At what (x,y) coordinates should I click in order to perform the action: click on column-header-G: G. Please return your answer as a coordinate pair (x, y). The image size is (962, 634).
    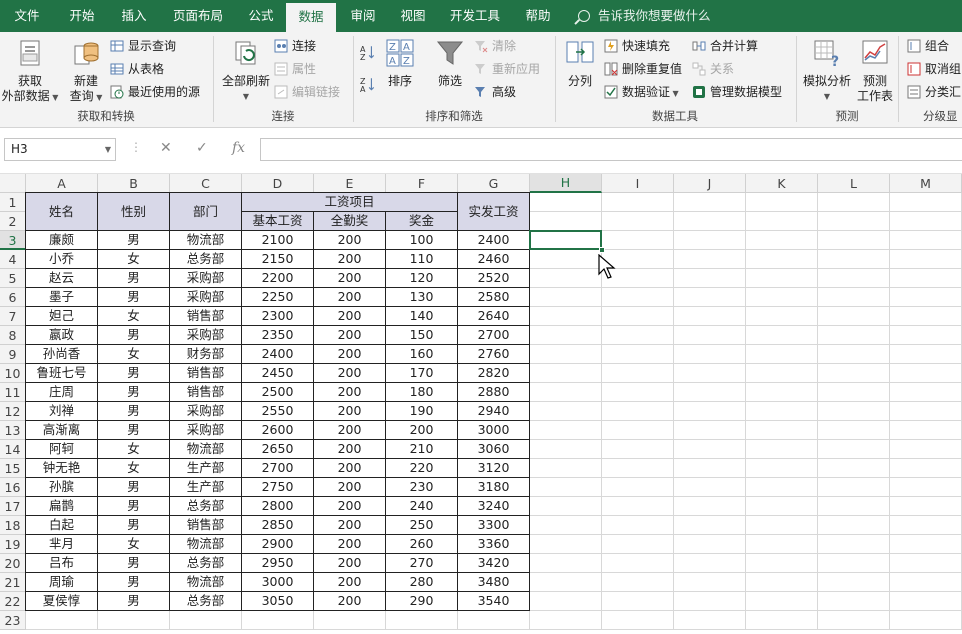
    Looking at the image, I should click on (494, 183).